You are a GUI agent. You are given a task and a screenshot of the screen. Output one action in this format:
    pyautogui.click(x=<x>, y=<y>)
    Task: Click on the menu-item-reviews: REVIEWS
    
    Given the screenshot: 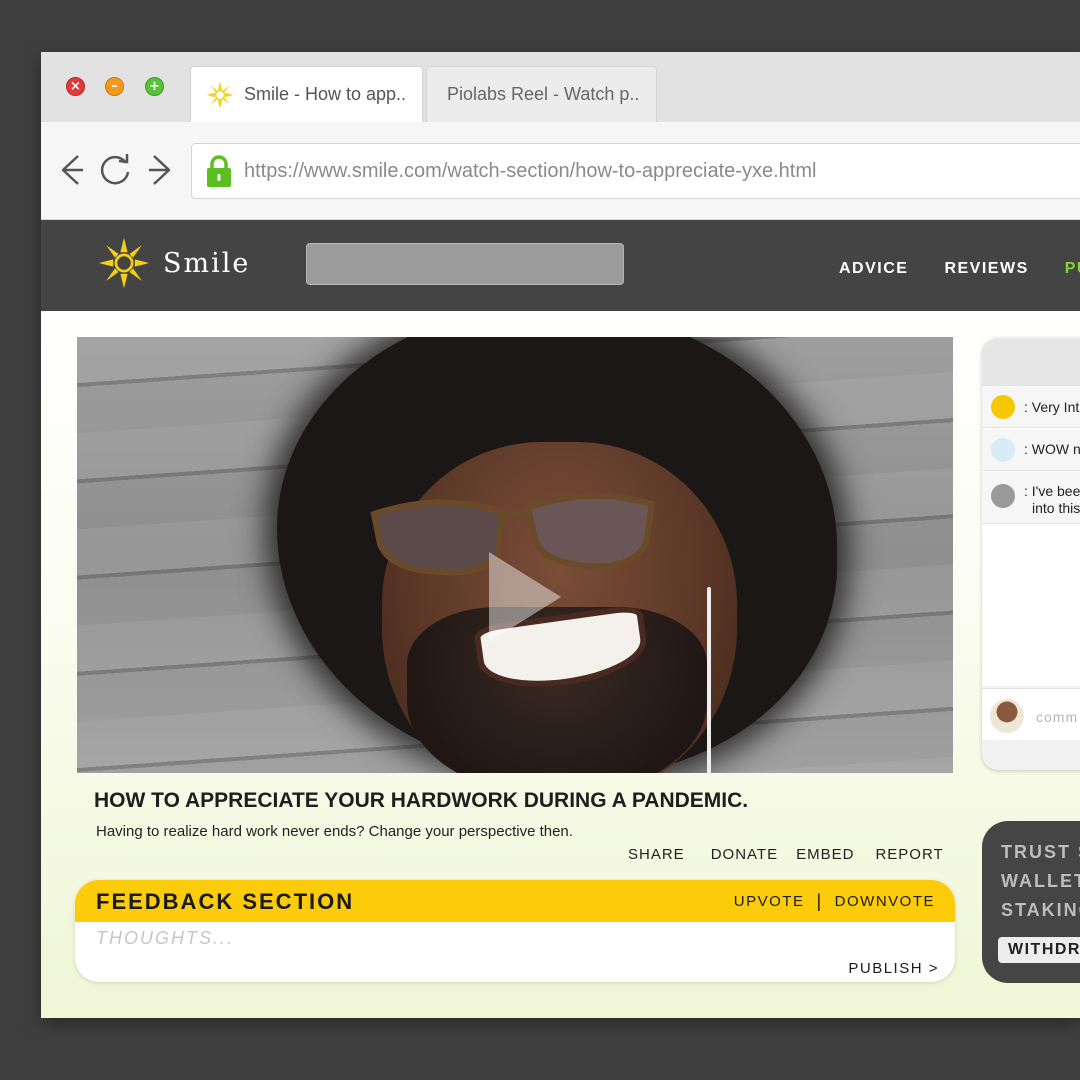 What is the action you would take?
    pyautogui.click(x=986, y=269)
    